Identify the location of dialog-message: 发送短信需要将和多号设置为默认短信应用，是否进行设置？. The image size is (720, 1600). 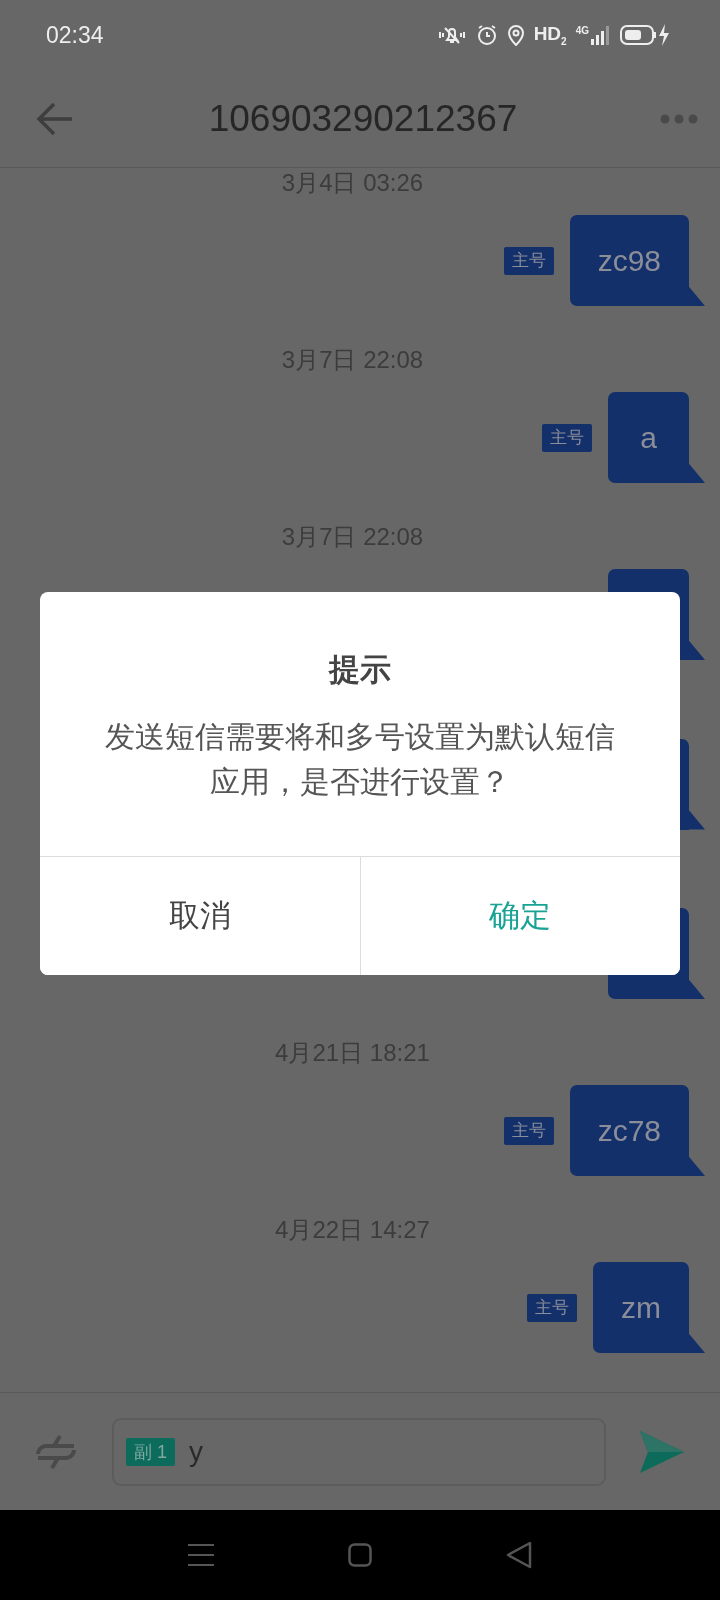
(360, 759).